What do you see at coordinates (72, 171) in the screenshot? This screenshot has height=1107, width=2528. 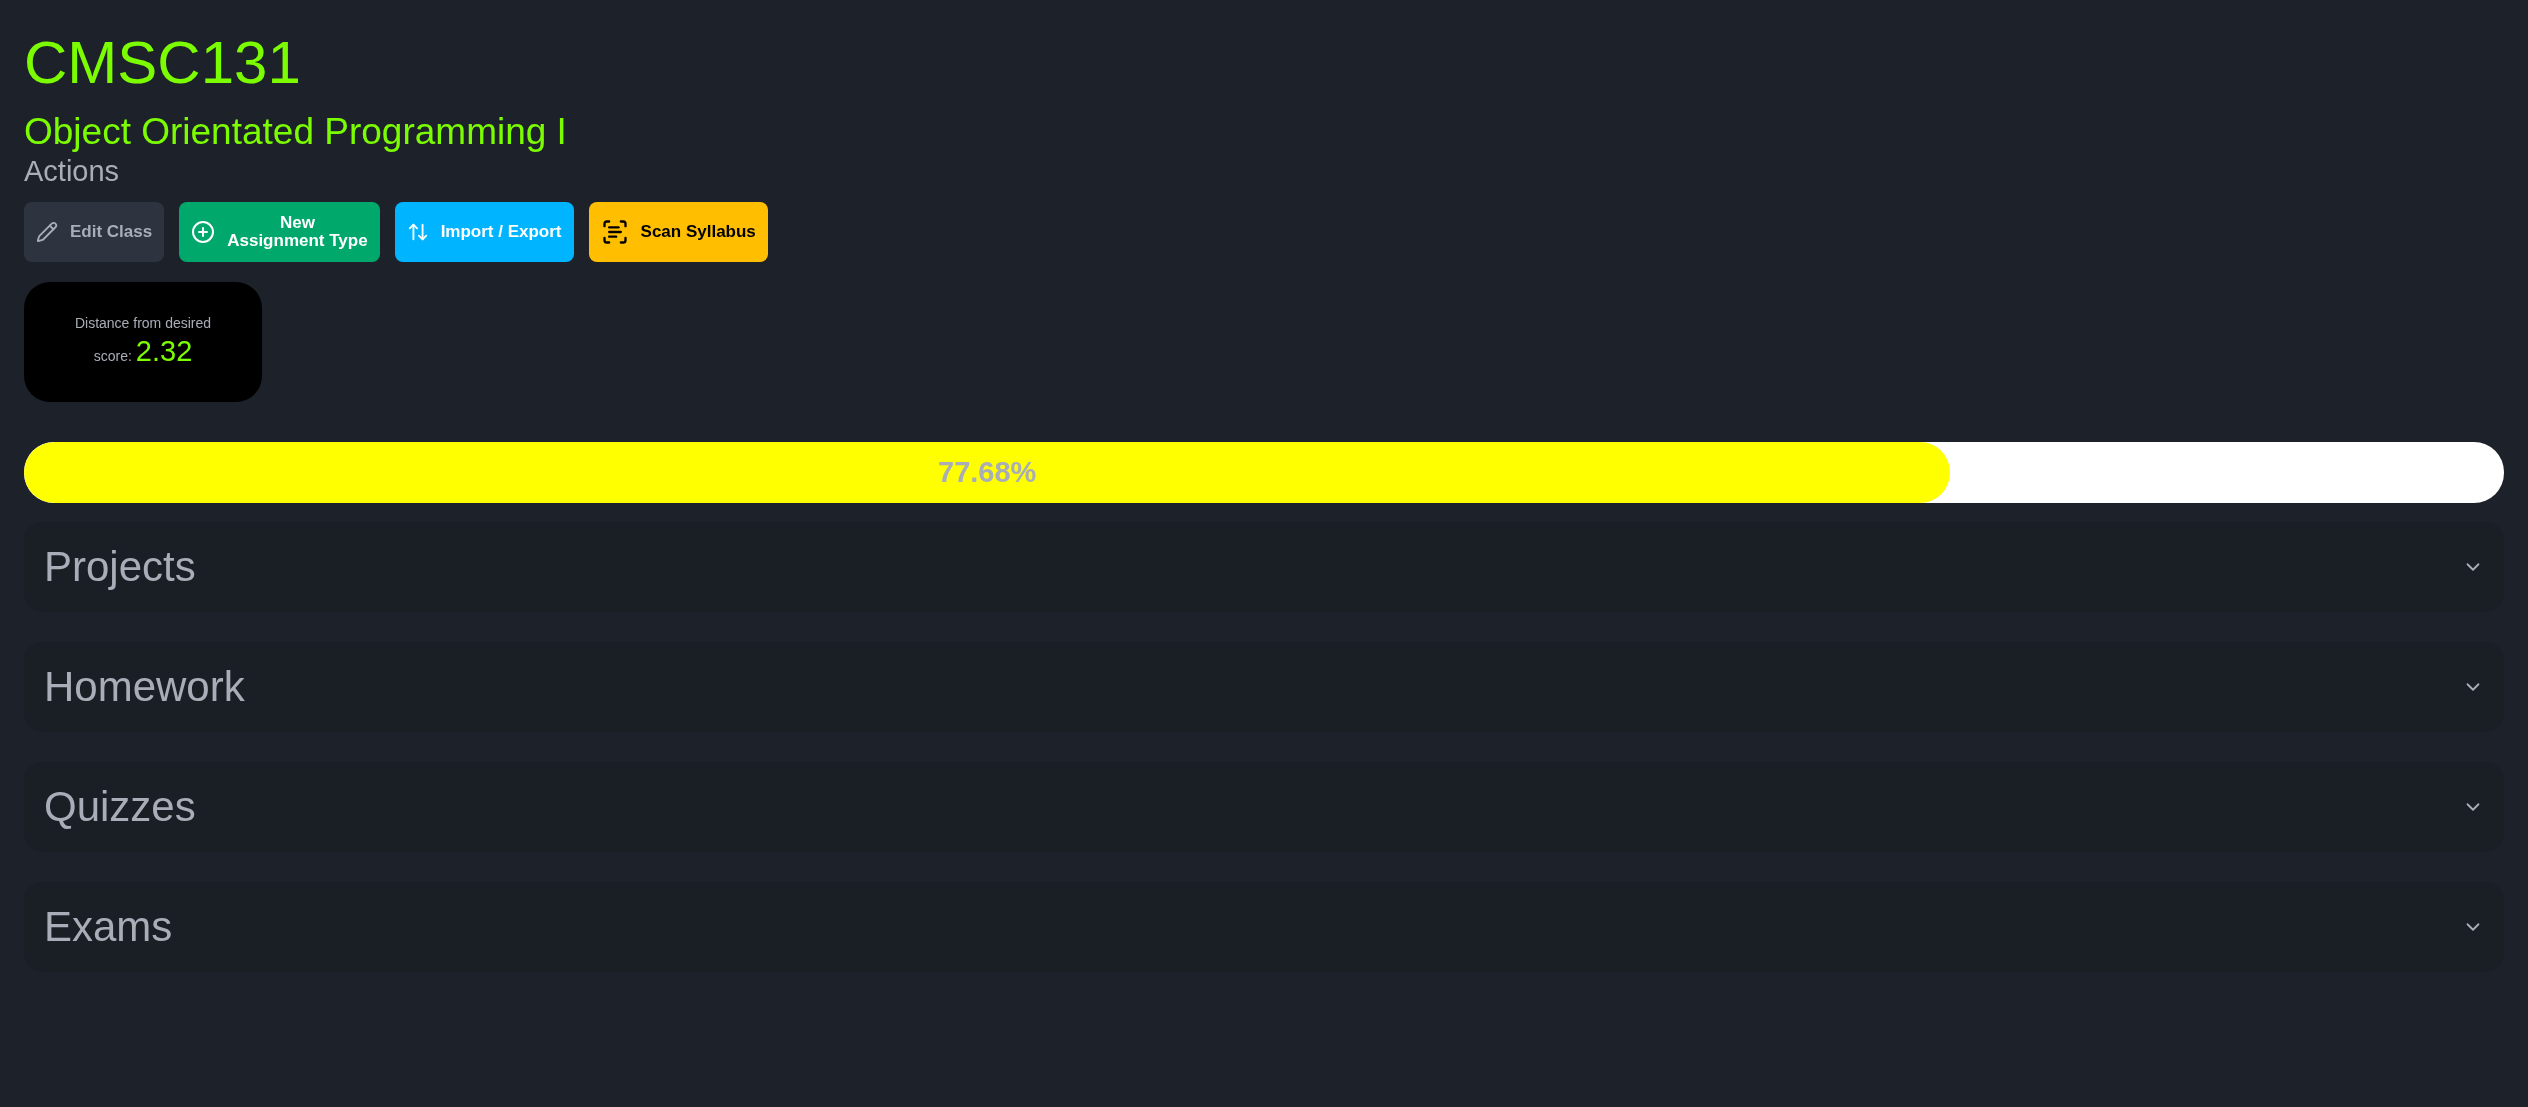 I see `actions-label: Actions` at bounding box center [72, 171].